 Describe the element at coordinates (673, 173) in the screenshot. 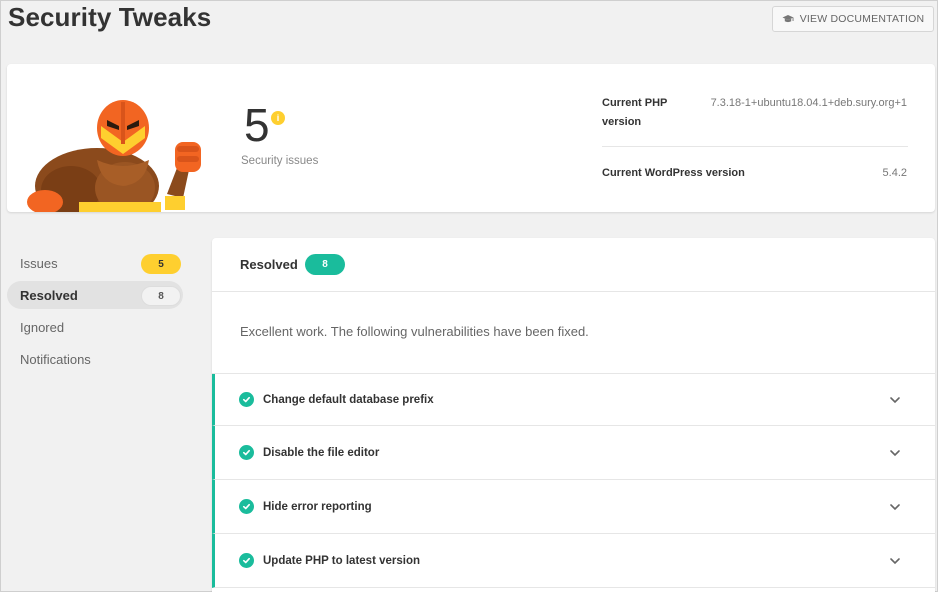

I see `wordpress-version-label: Current WordPress version` at that location.